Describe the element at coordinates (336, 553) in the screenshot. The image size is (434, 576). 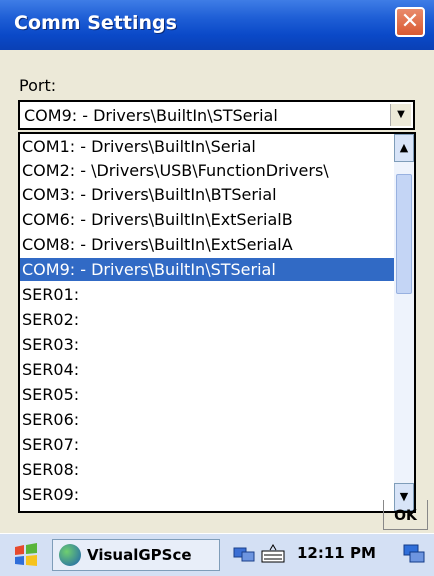
I see `clock: 12:11 PM` at that location.